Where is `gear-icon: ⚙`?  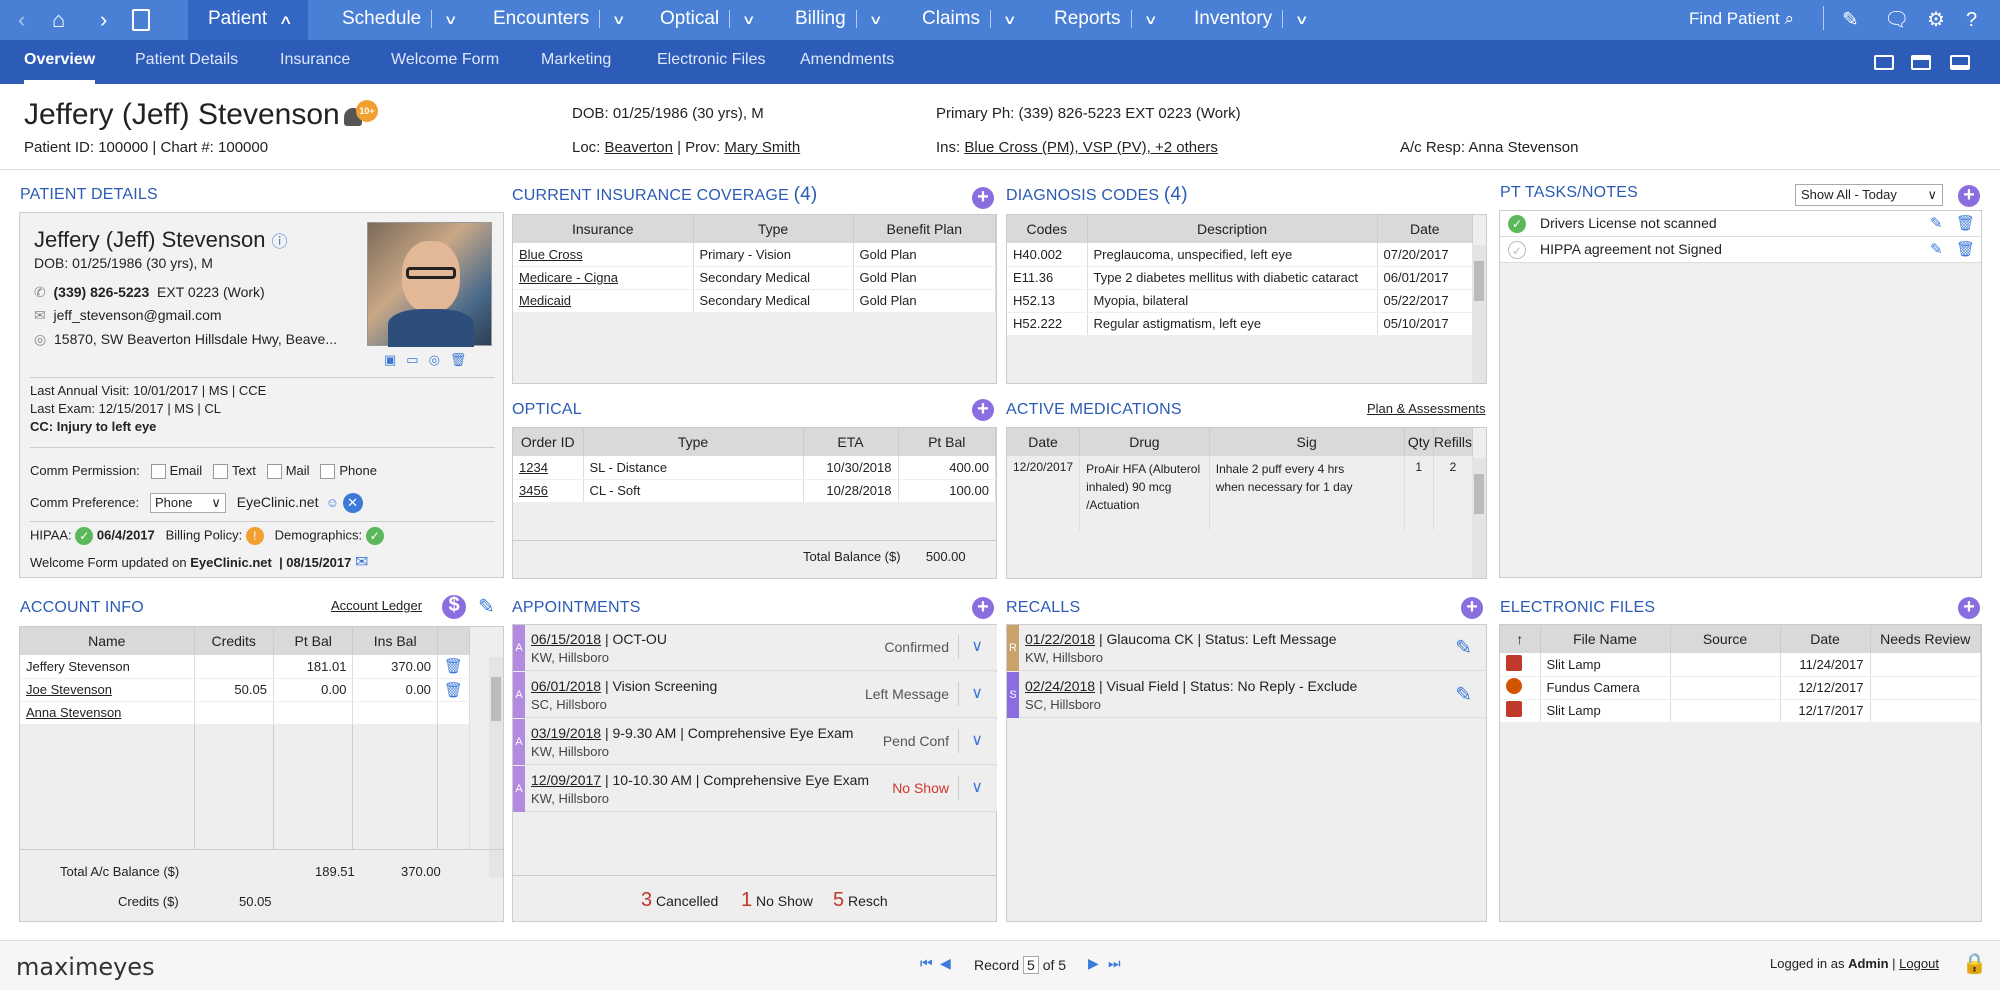 gear-icon: ⚙ is located at coordinates (1936, 20).